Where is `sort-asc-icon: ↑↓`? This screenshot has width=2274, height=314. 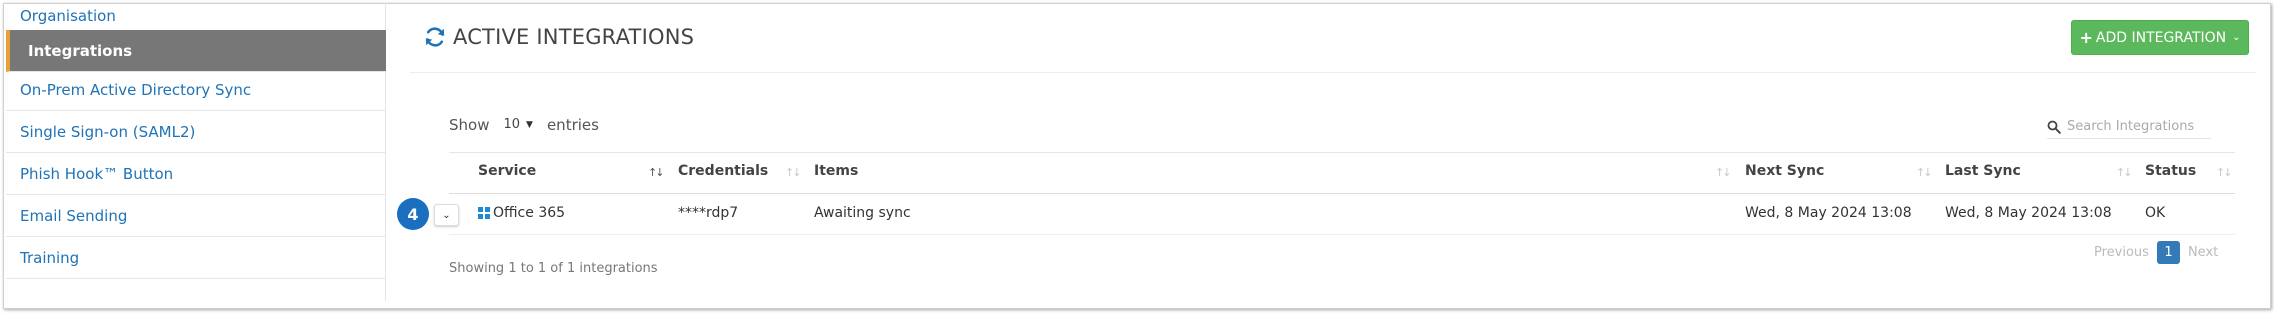
sort-asc-icon: ↑↓ is located at coordinates (656, 172).